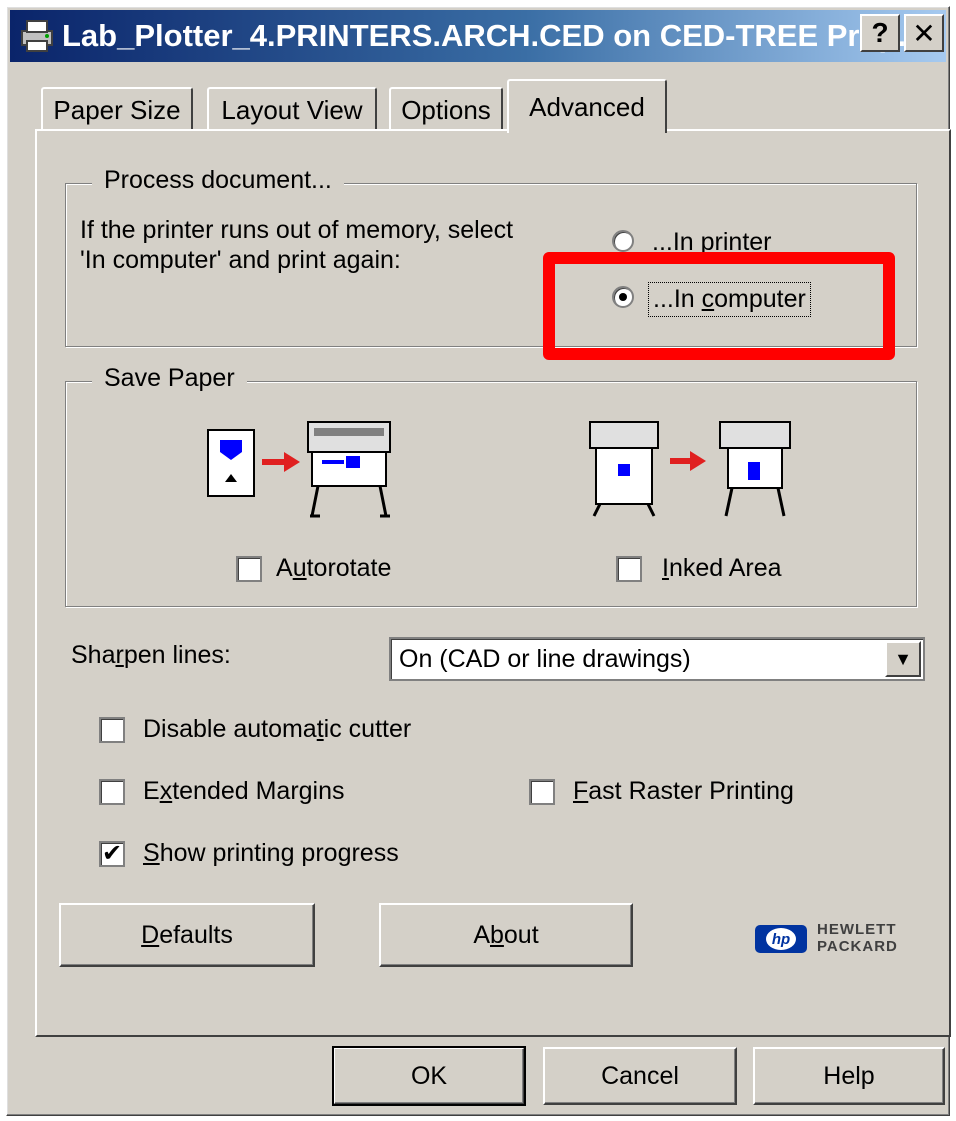  Describe the element at coordinates (755, 469) in the screenshot. I see `plotter-after-icon` at that location.